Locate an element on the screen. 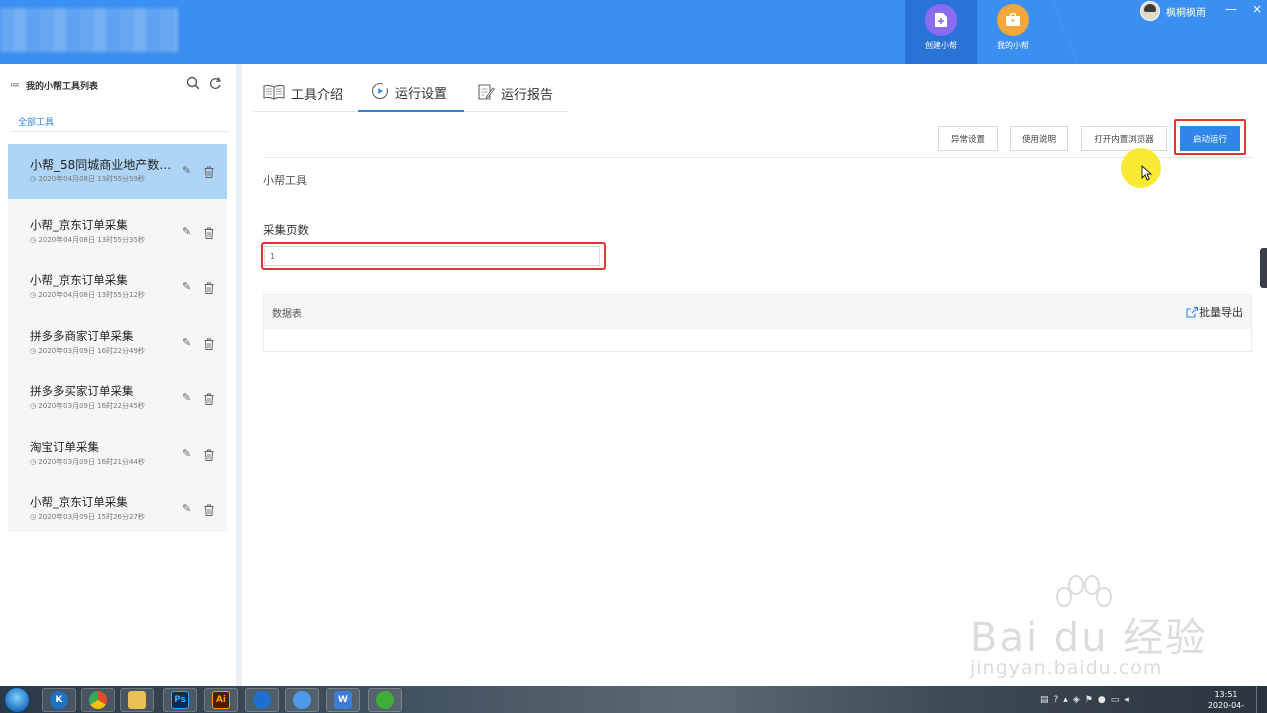  illustrator-icon: Ai is located at coordinates (221, 700).